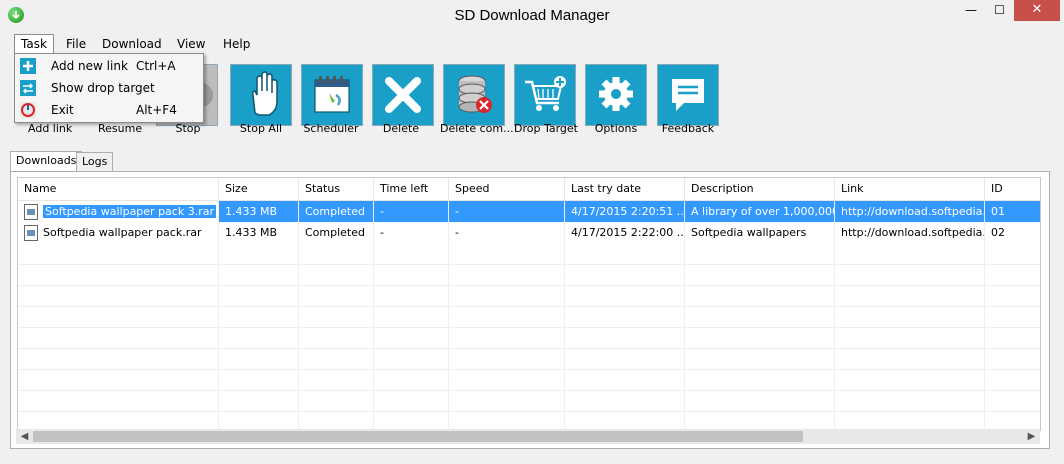 This screenshot has width=1064, height=464. What do you see at coordinates (236, 44) in the screenshot?
I see `menu-help: Help` at bounding box center [236, 44].